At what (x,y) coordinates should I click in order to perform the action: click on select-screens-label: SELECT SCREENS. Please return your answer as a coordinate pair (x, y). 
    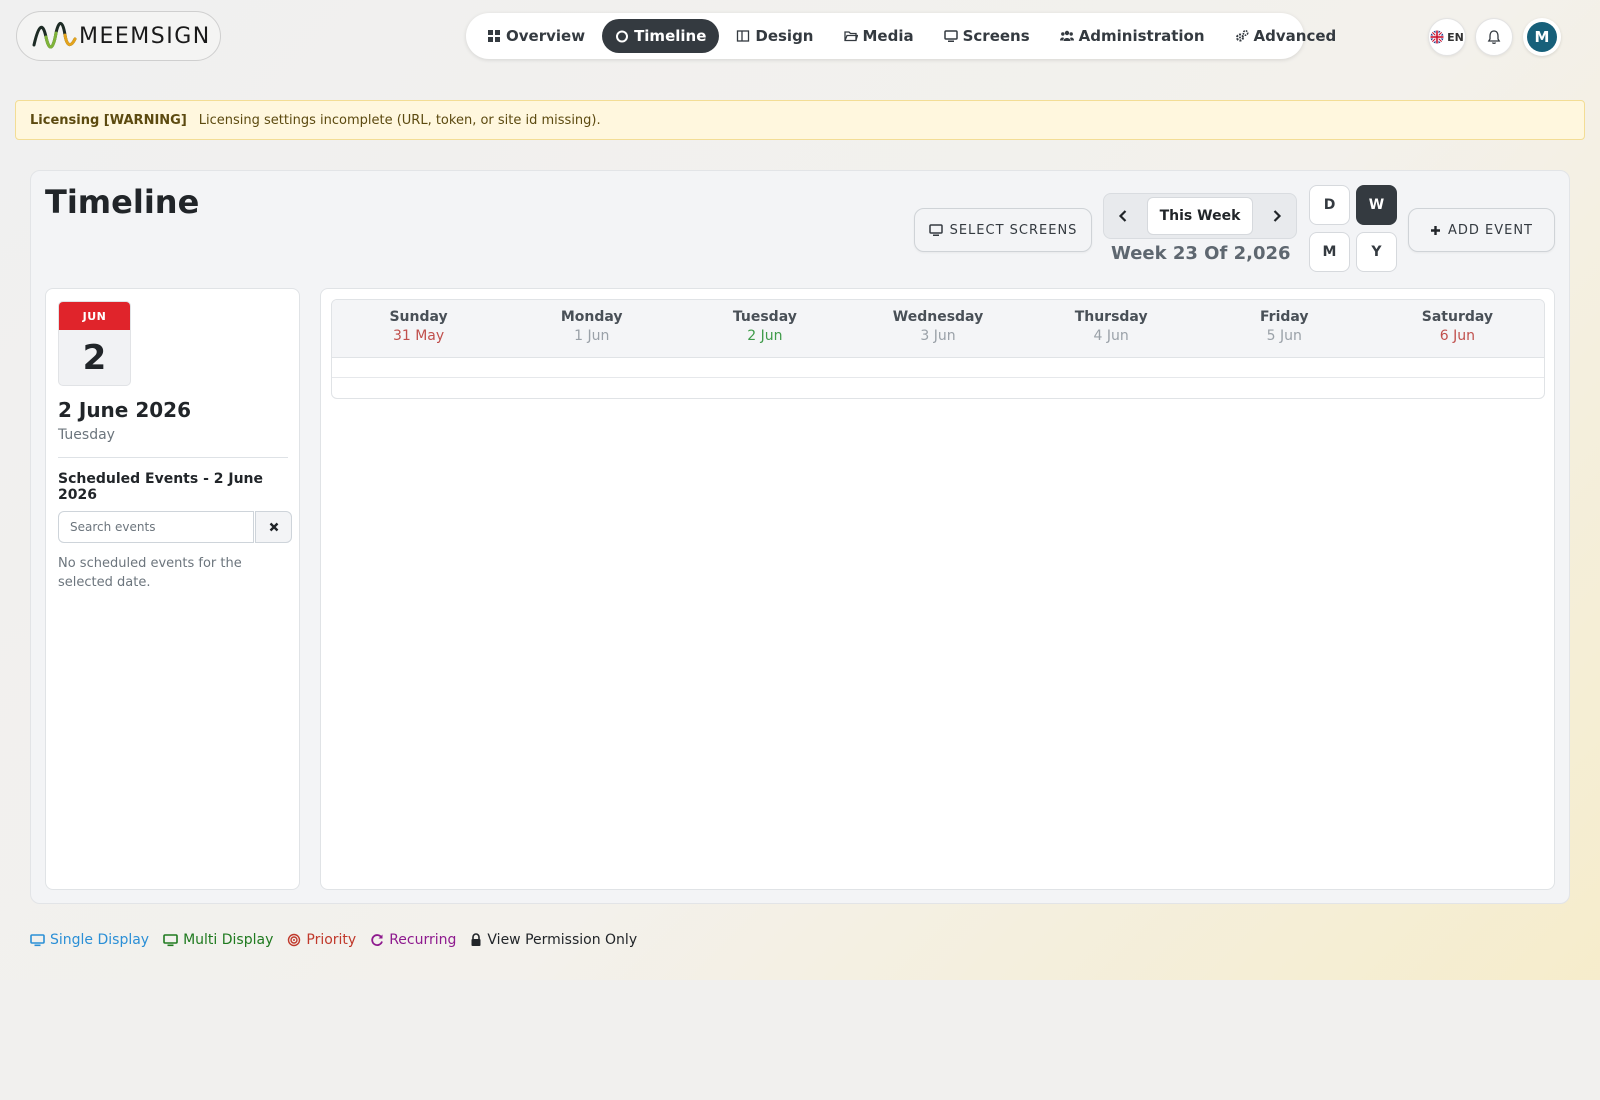
    Looking at the image, I should click on (1013, 230).